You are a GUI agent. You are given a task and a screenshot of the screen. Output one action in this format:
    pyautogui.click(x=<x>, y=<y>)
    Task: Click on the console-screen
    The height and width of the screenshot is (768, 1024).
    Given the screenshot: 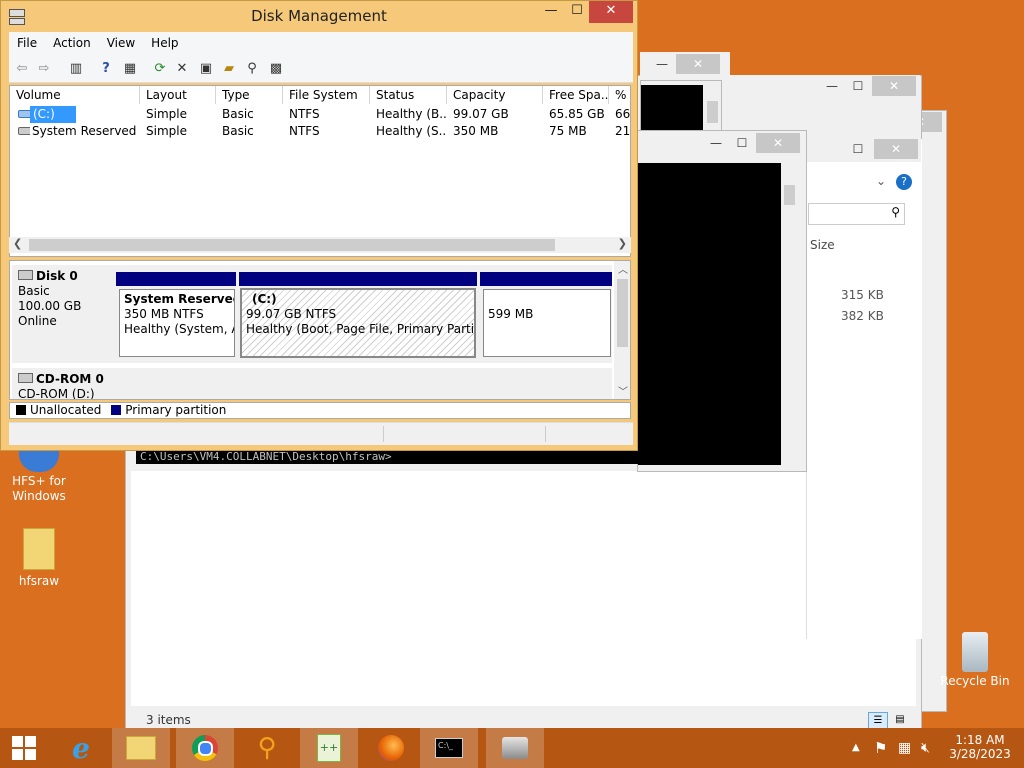 What is the action you would take?
    pyautogui.click(x=709, y=314)
    